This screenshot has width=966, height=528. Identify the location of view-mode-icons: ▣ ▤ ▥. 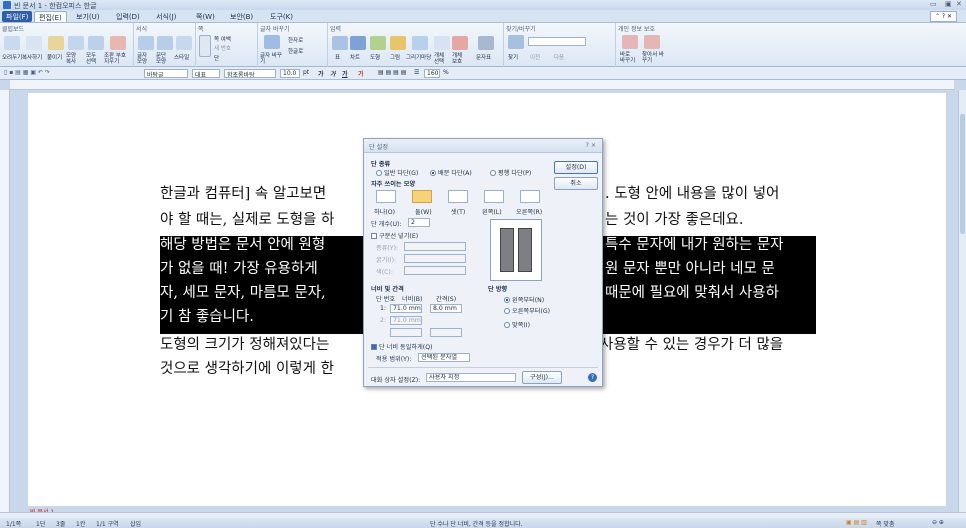
(856, 522).